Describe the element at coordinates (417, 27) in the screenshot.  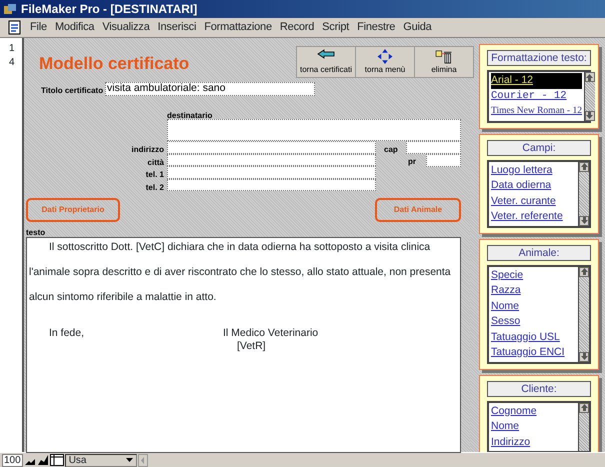
I see `menu-item: Guida` at that location.